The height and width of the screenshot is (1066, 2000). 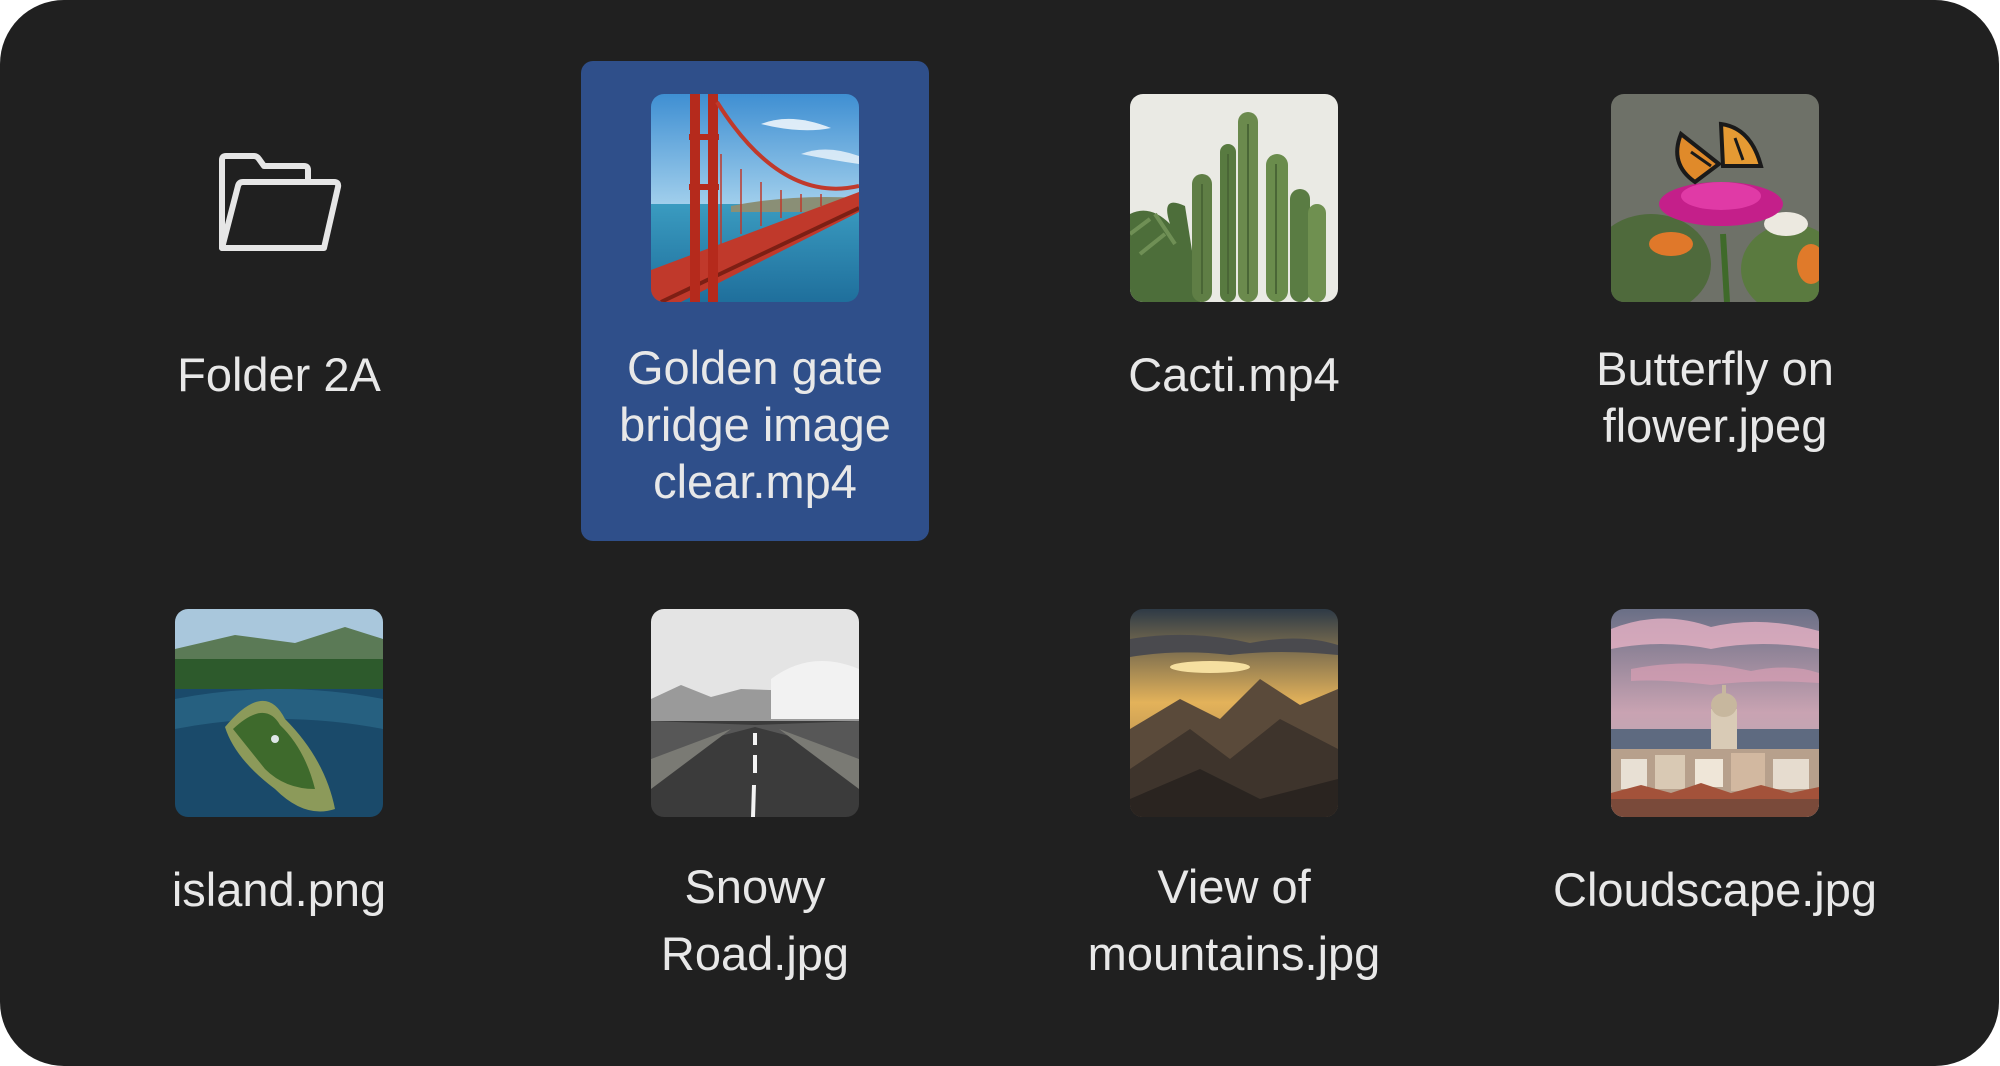 I want to click on file-item-golden-gate: Golden gate bridge image clear.mp4, so click(x=755, y=301).